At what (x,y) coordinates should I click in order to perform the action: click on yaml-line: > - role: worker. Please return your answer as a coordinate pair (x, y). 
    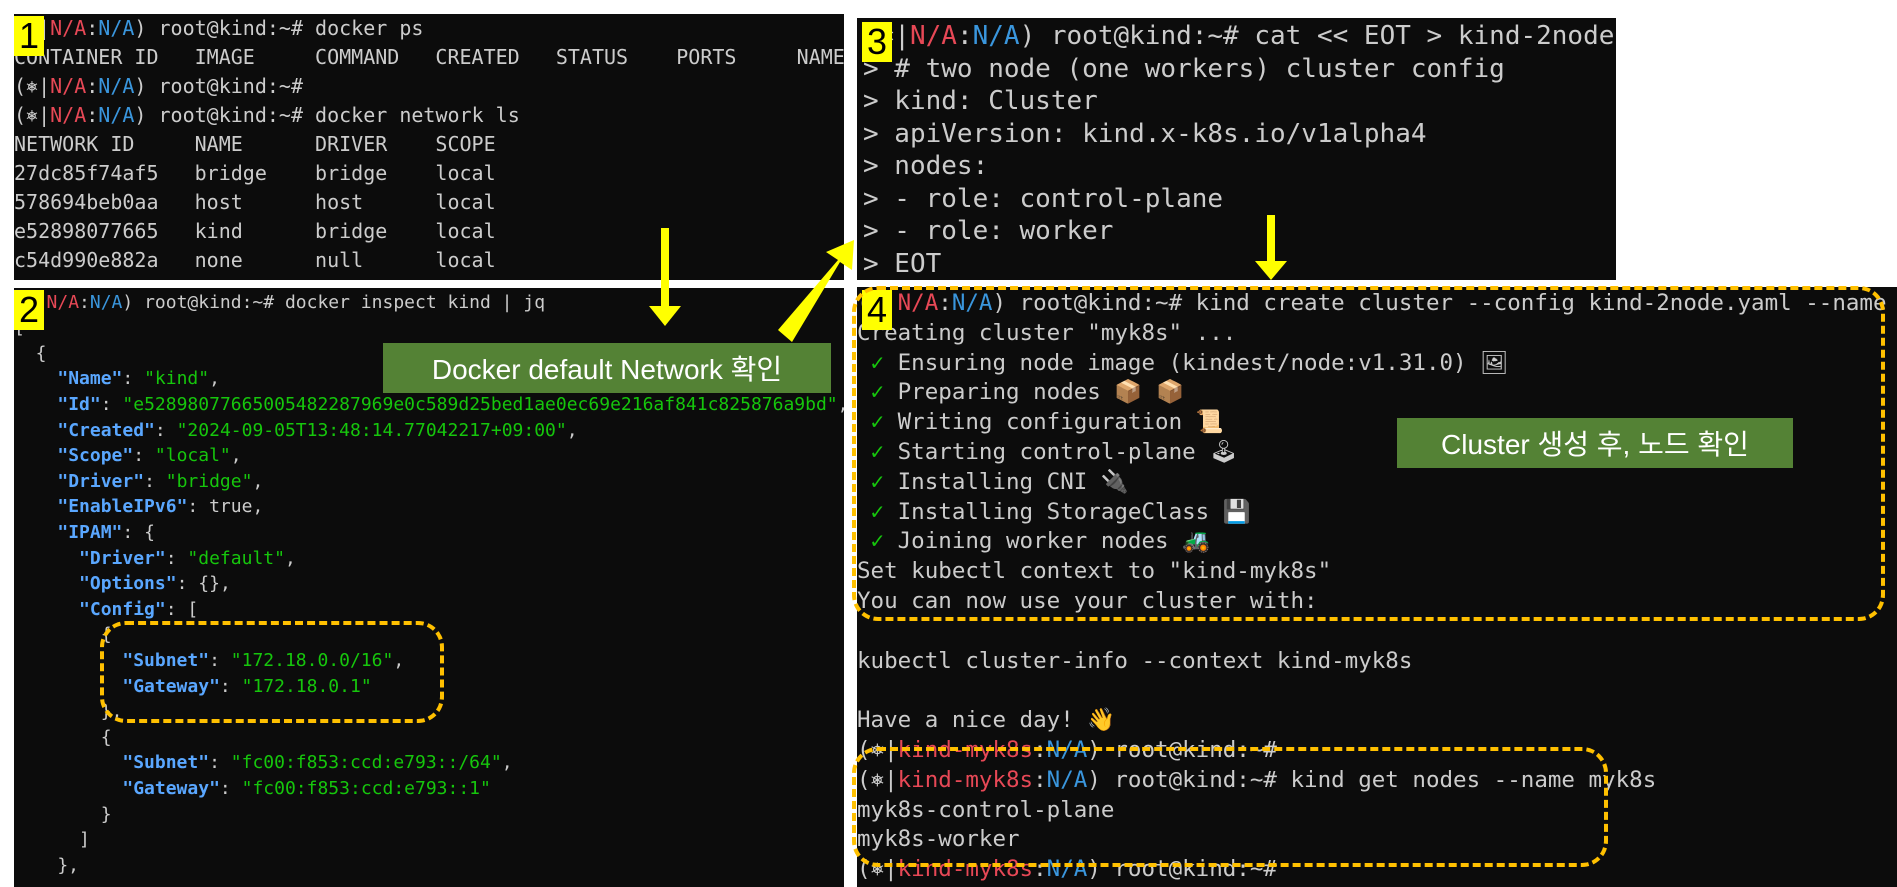
    Looking at the image, I should click on (988, 231).